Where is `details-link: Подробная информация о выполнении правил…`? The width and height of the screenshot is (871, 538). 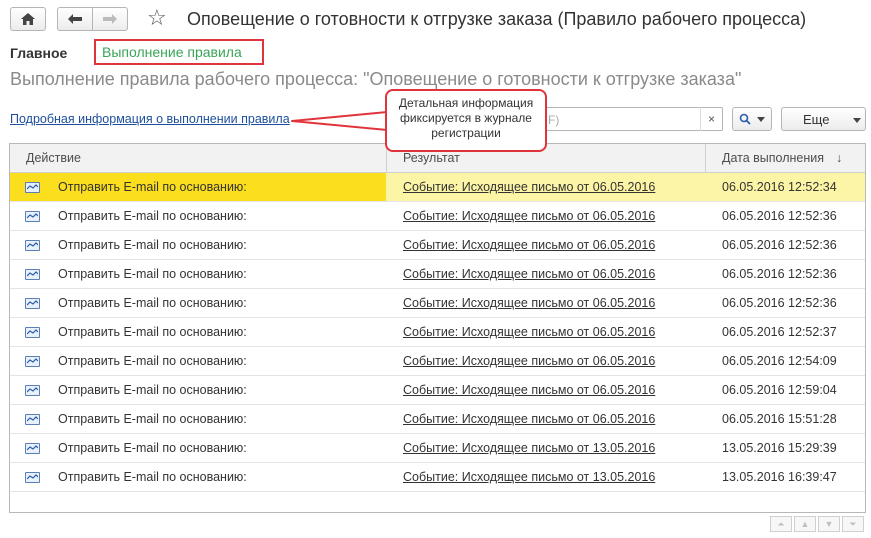
details-link: Подробная информация о выполнении правил… is located at coordinates (150, 119).